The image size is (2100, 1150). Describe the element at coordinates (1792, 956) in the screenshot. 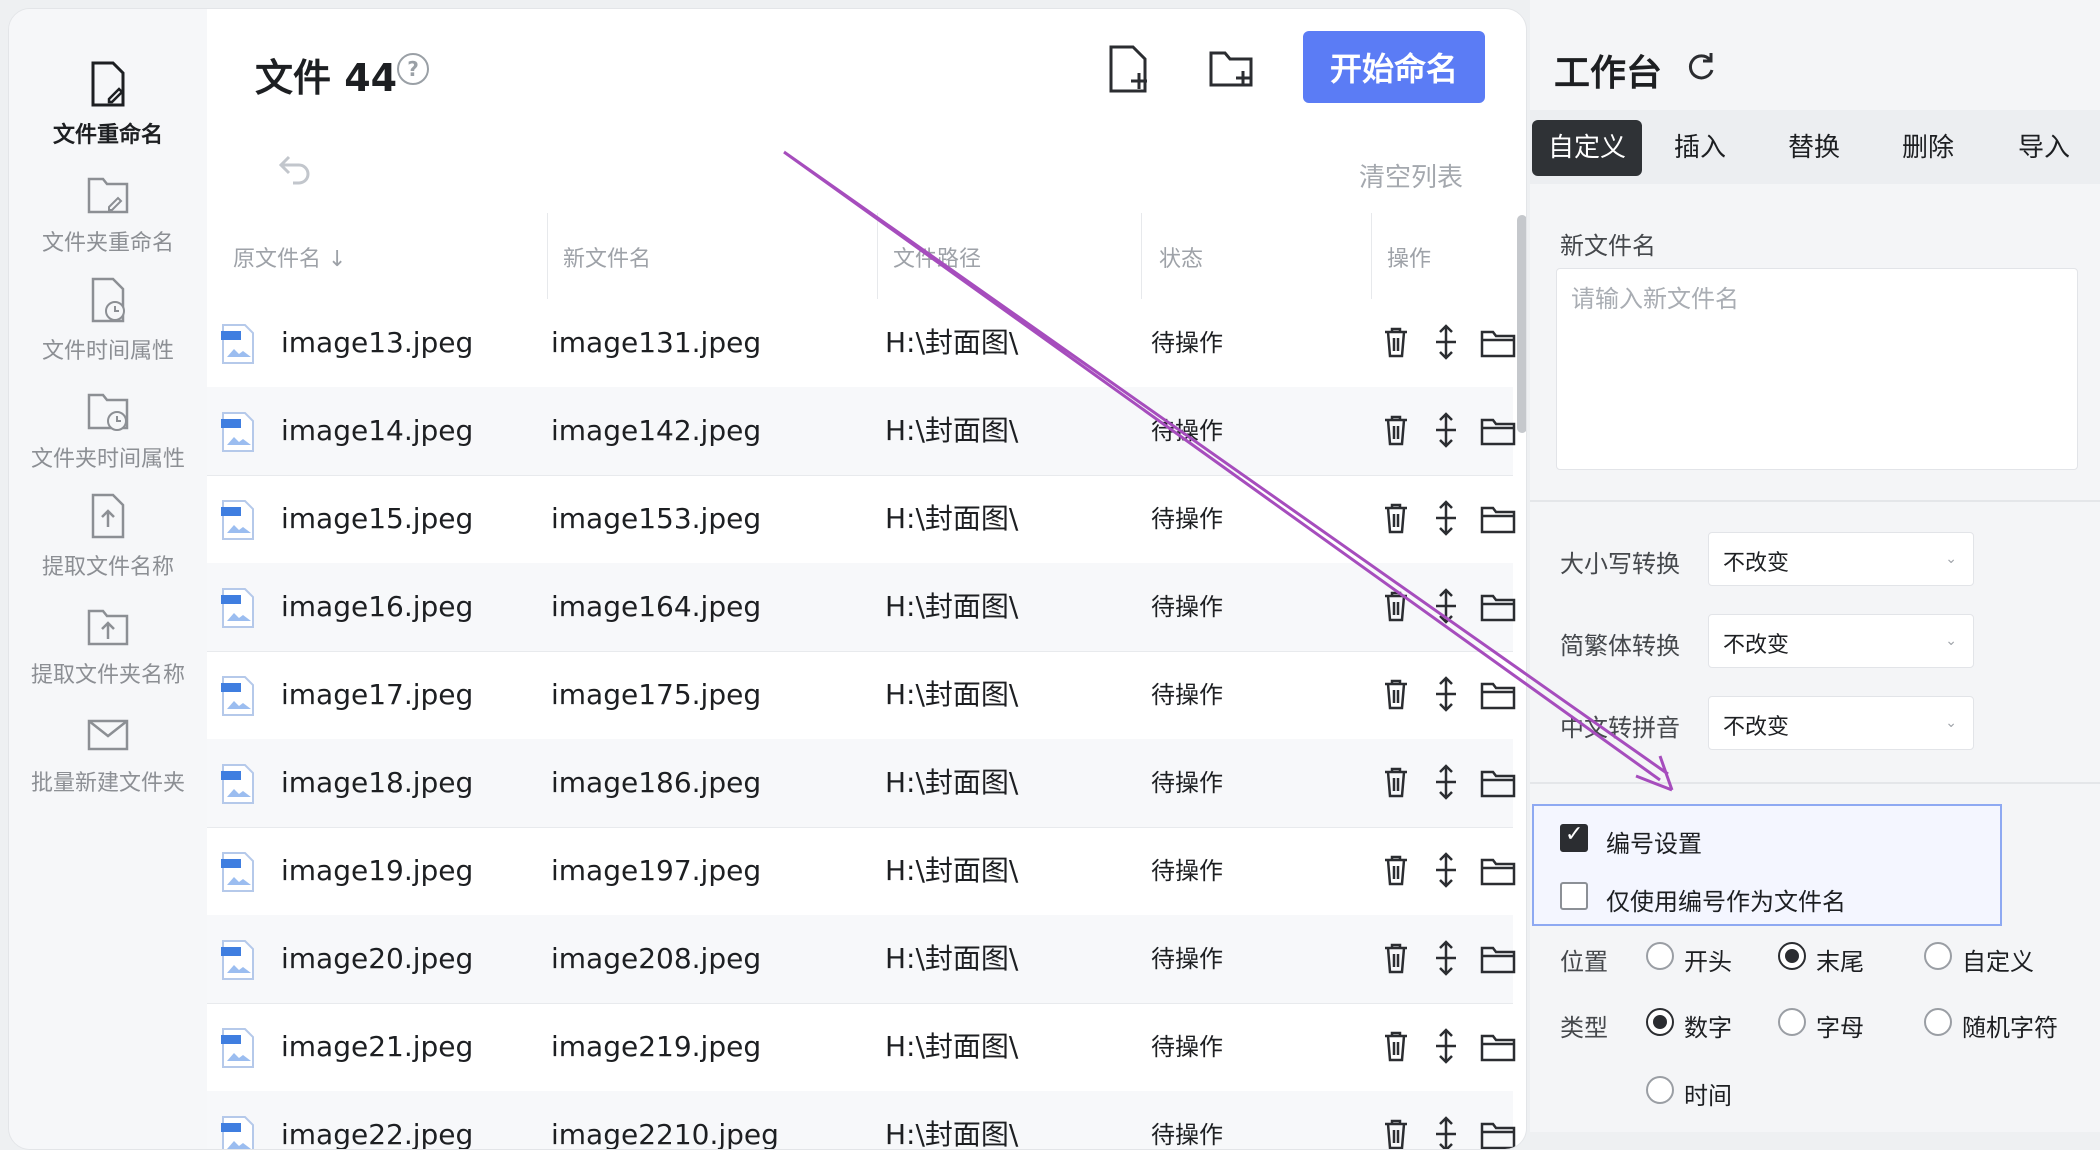

I see `position-end-radio` at that location.